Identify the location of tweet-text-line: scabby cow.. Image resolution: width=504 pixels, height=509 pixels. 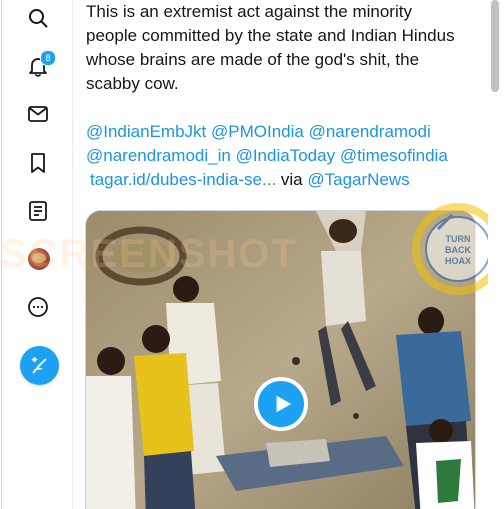
(132, 83).